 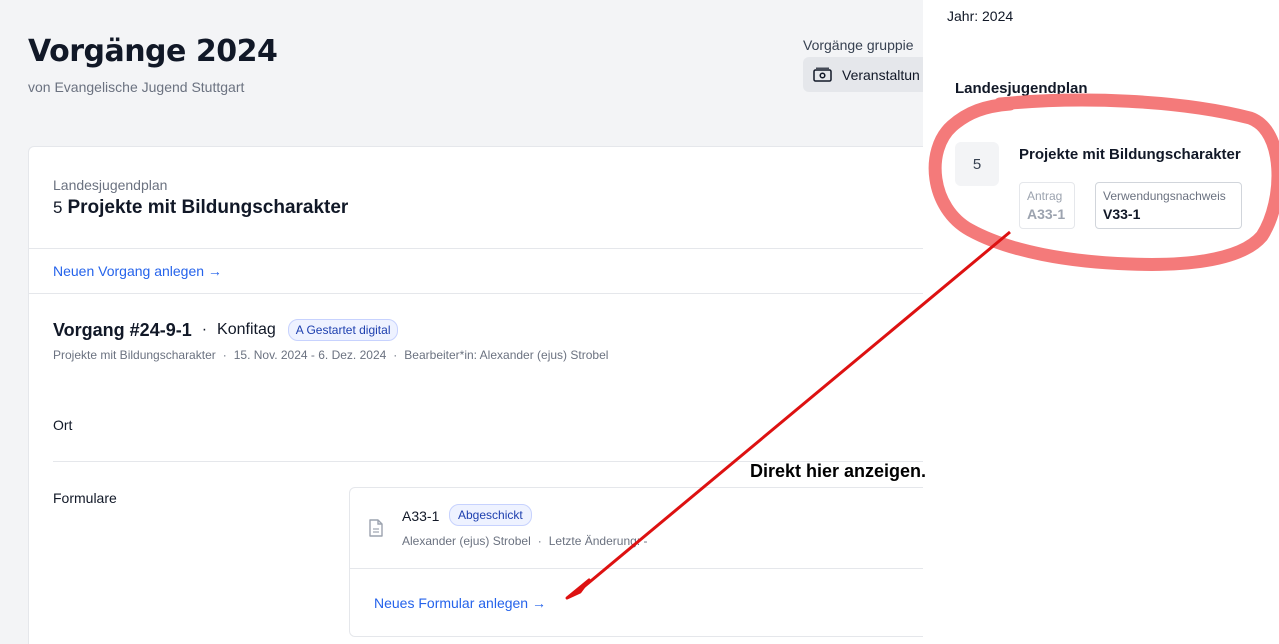 What do you see at coordinates (310, 355) in the screenshot?
I see `meta-date: 15. Nov. 2024 - 6. Dez. 2024` at bounding box center [310, 355].